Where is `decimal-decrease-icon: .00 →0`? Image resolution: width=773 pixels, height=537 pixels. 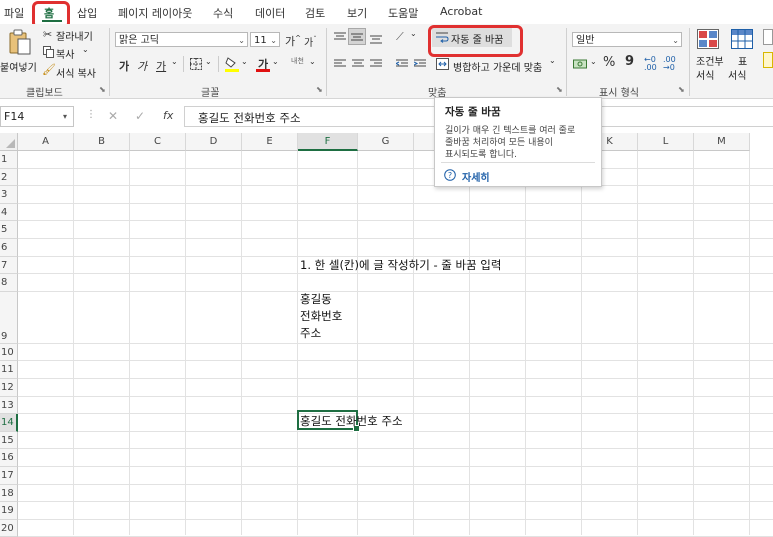 decimal-decrease-icon: .00 →0 is located at coordinates (669, 64).